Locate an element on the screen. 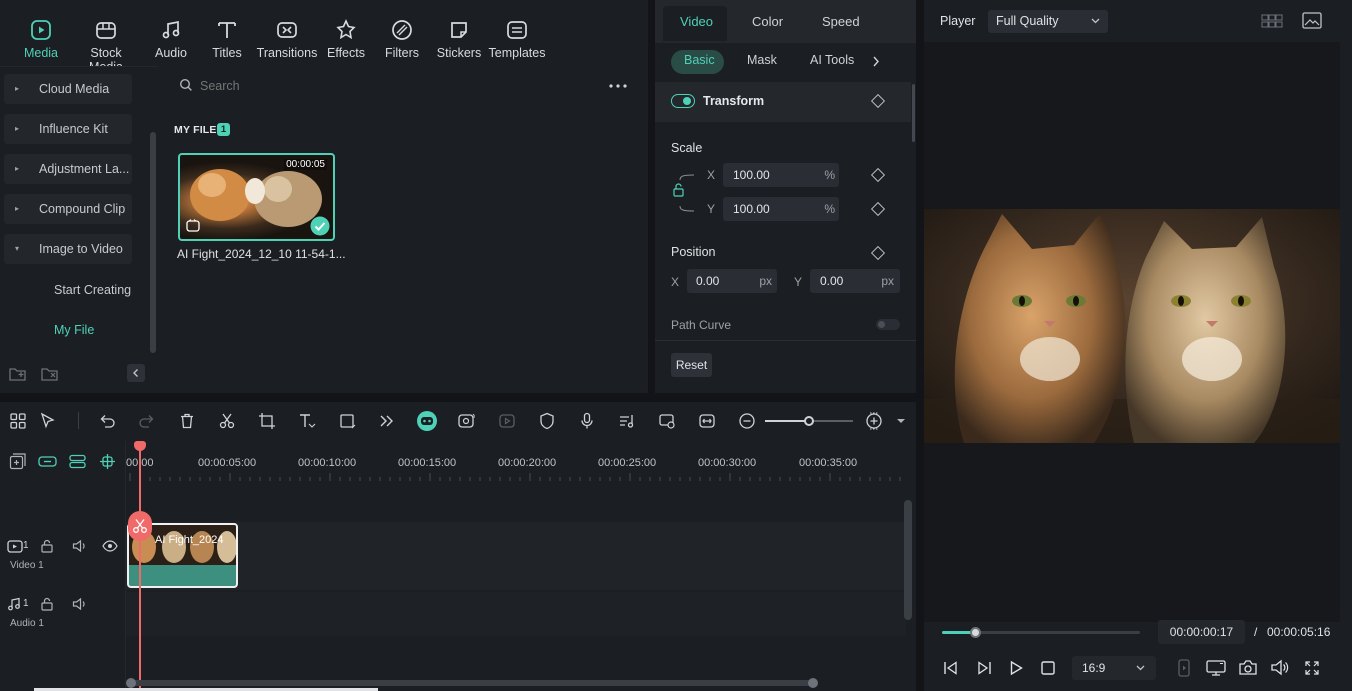 The width and height of the screenshot is (1352, 691). render-preview-icon is located at coordinates (1184, 668).